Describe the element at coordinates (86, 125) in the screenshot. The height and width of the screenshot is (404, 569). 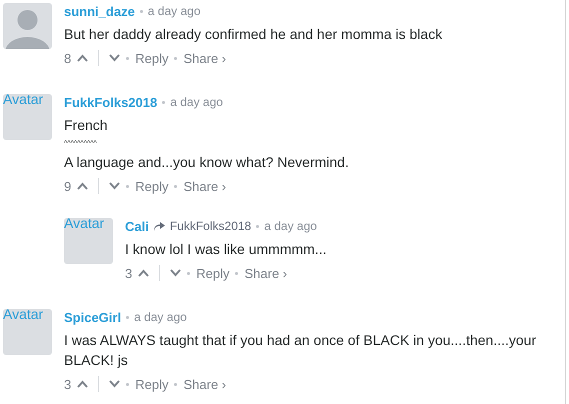
I see `comment-text: French` at that location.